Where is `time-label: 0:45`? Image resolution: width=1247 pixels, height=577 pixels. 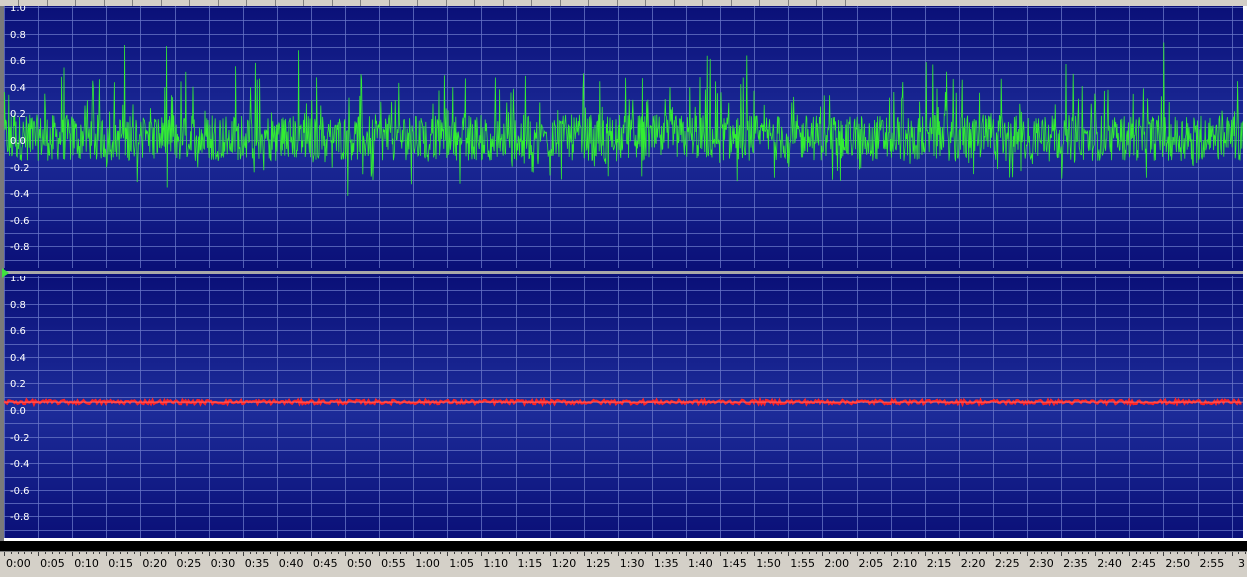 time-label: 0:45 is located at coordinates (325, 563).